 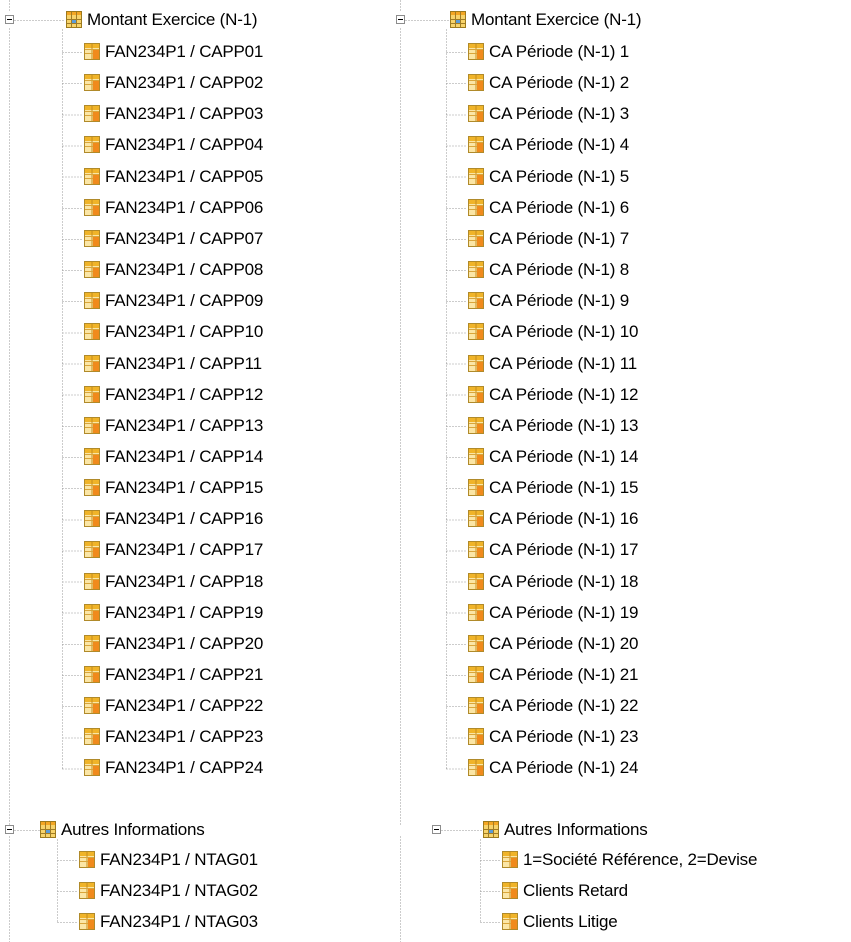 I want to click on tree-item-label: FAN234P1 / NTAG02, so click(x=179, y=891).